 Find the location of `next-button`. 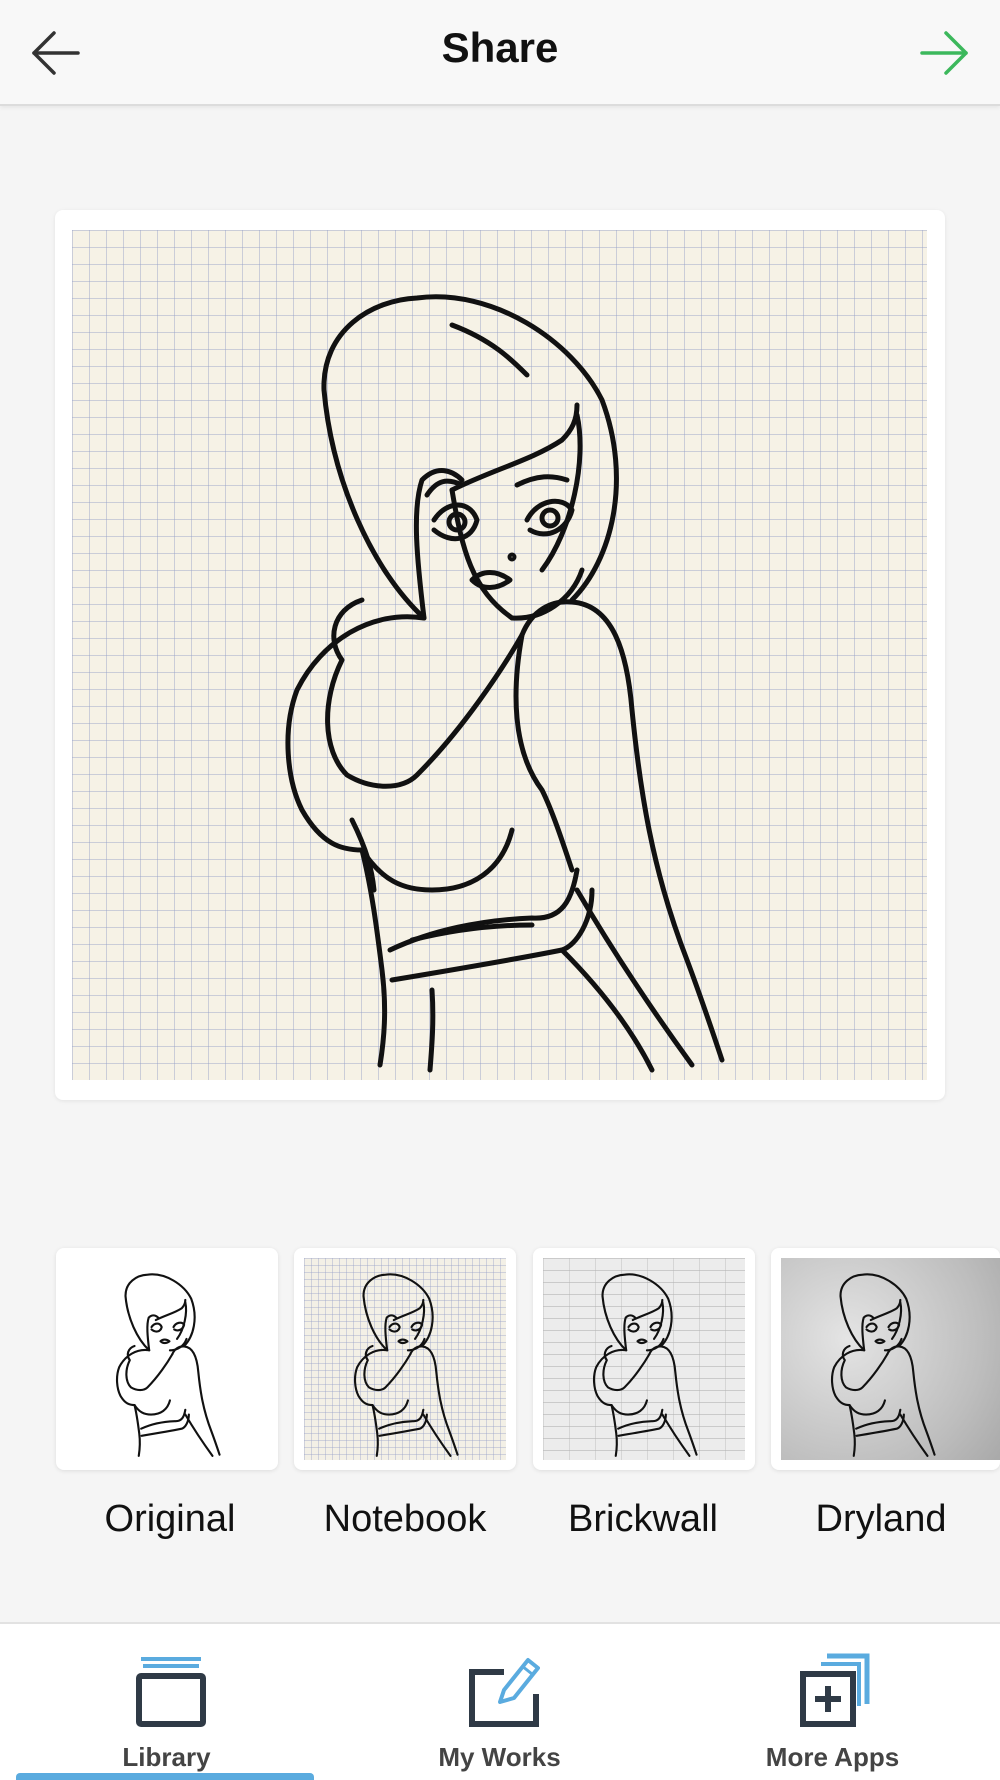

next-button is located at coordinates (944, 53).